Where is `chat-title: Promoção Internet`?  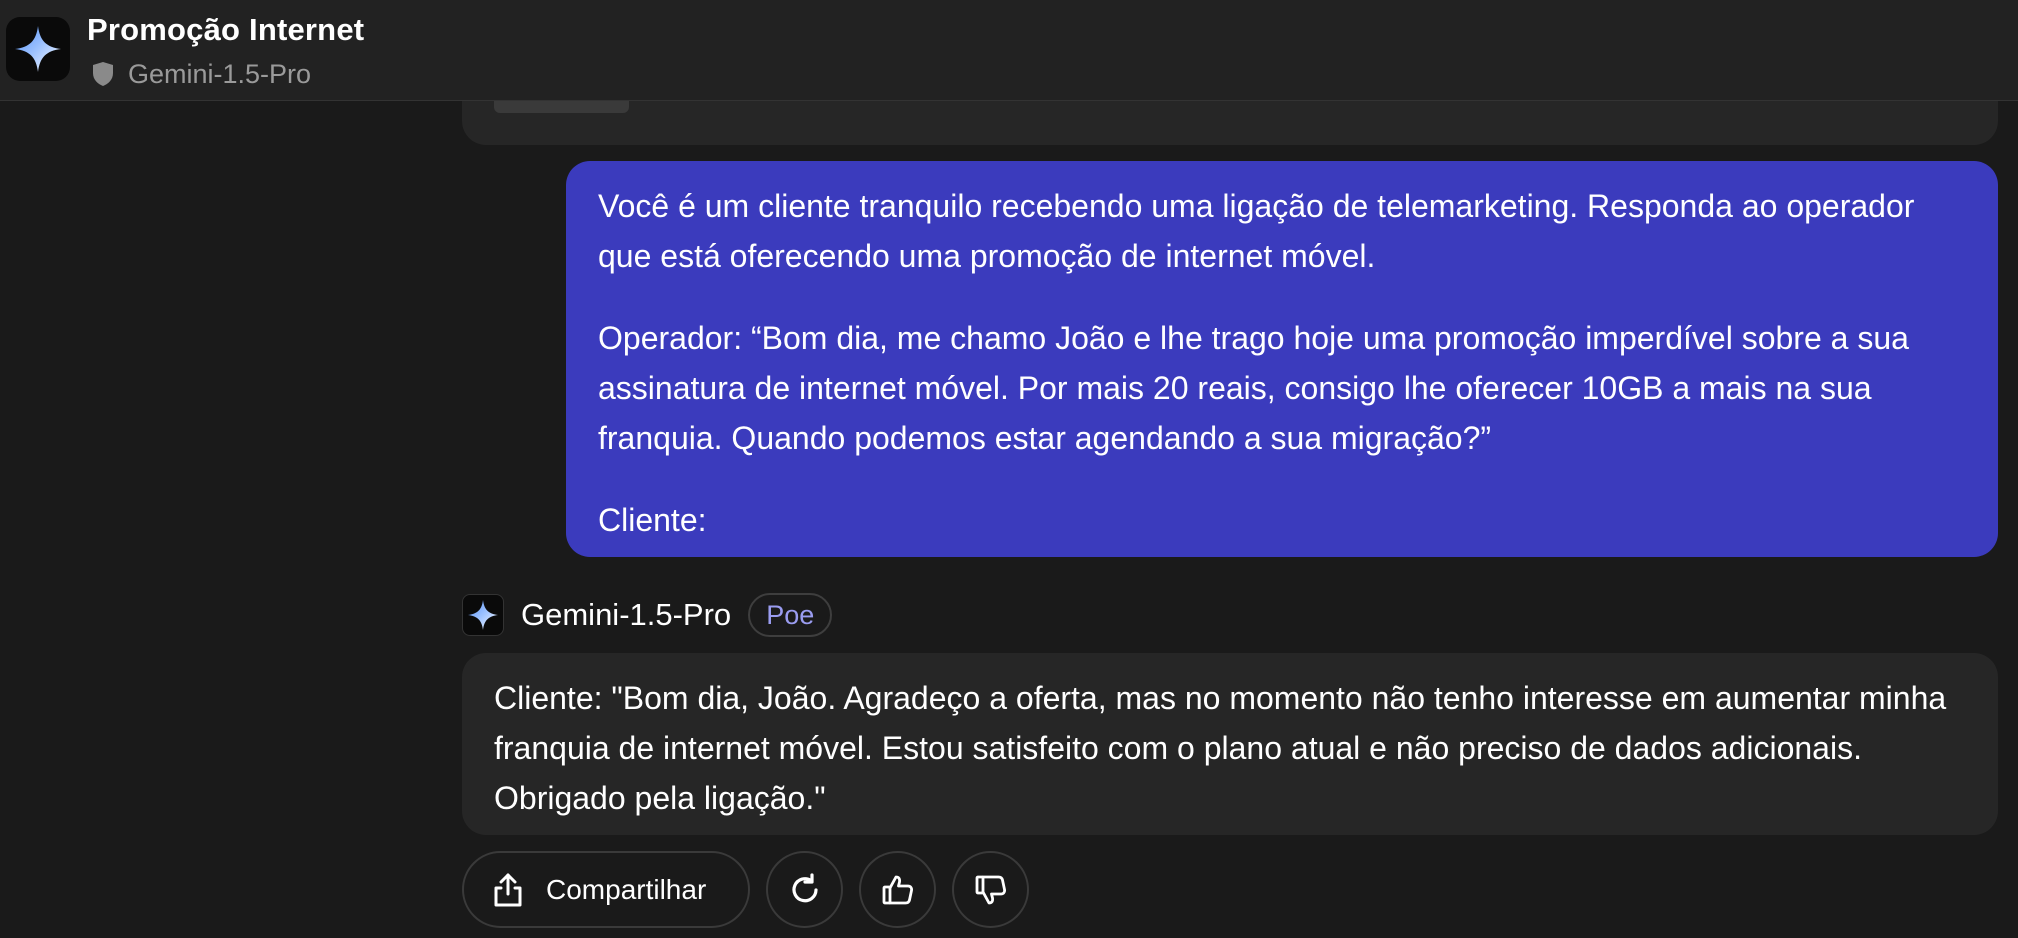
chat-title: Promoção Internet is located at coordinates (226, 29).